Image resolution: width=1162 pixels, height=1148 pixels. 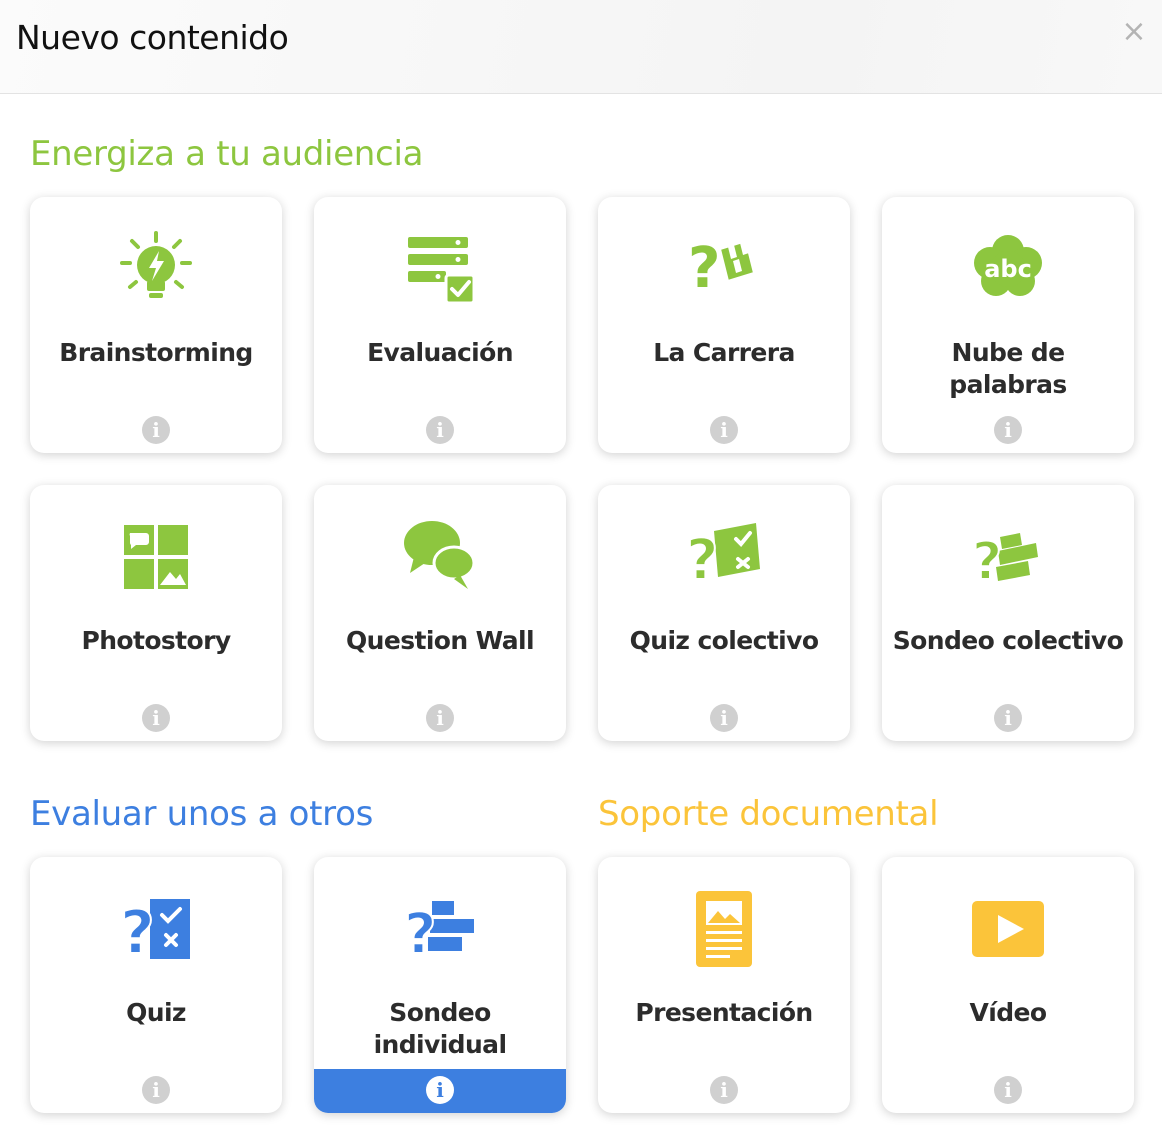 I want to click on card-sondeo-colectivo: ? Sondeo colectivo i, so click(x=1008, y=613).